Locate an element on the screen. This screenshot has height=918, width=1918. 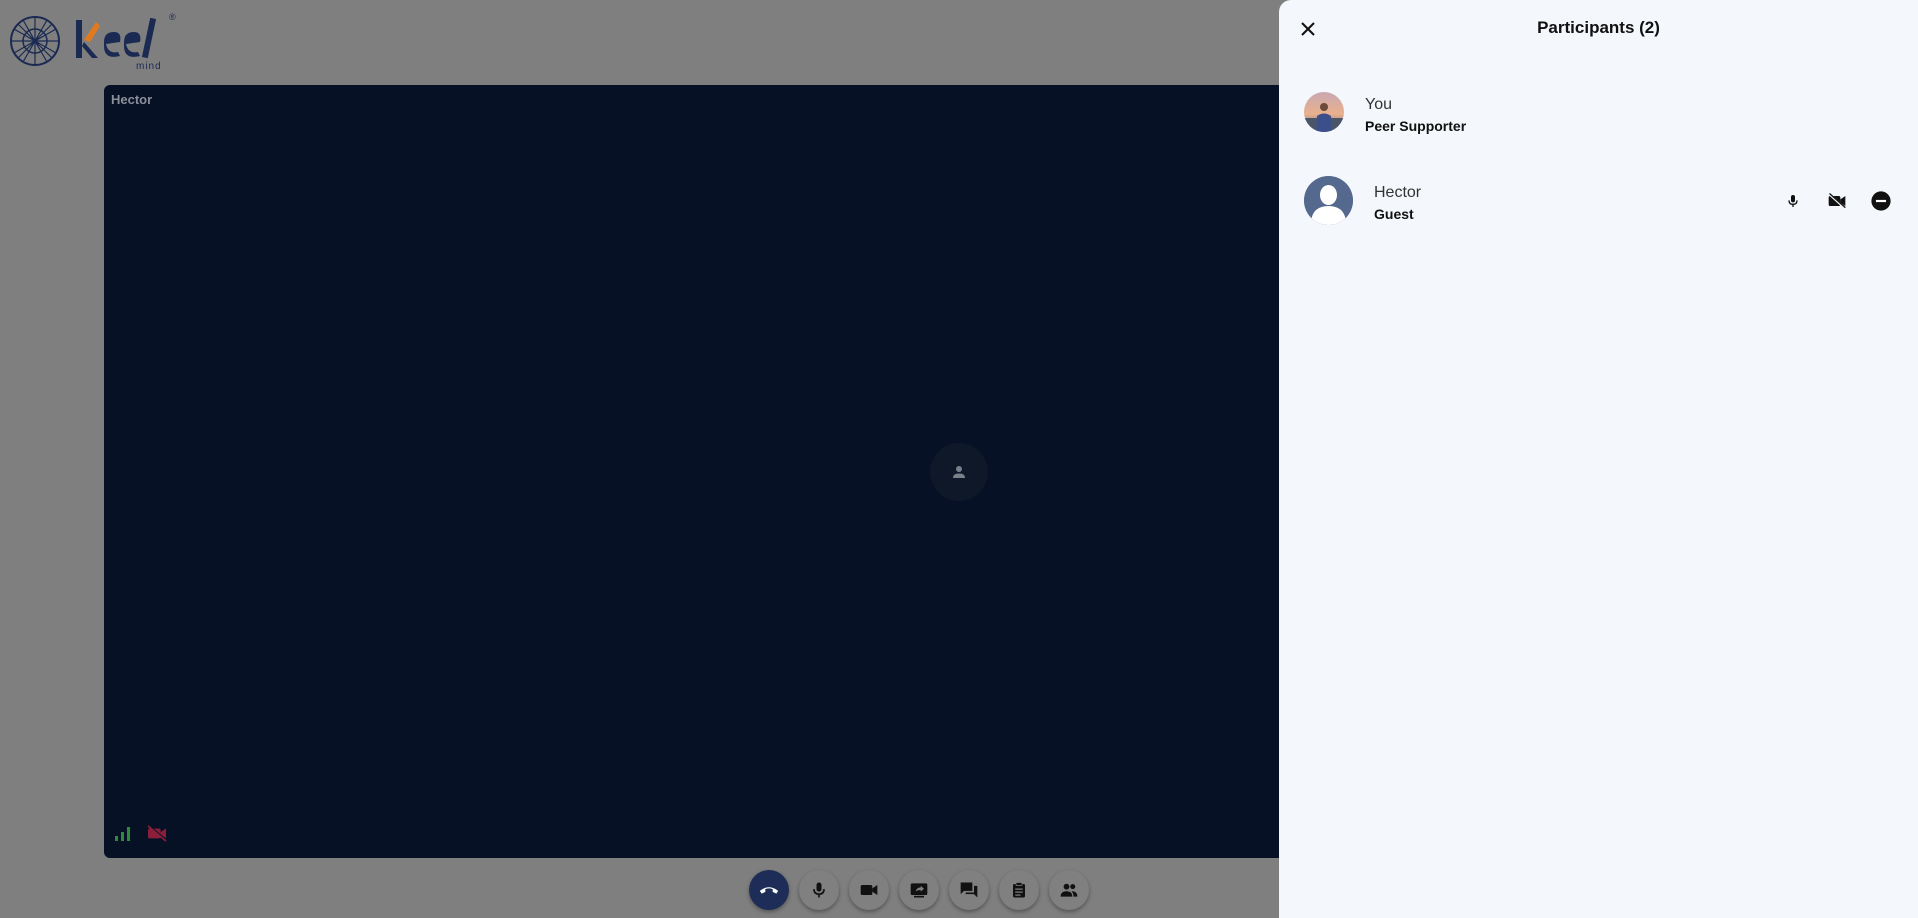
camera-button is located at coordinates (869, 890).